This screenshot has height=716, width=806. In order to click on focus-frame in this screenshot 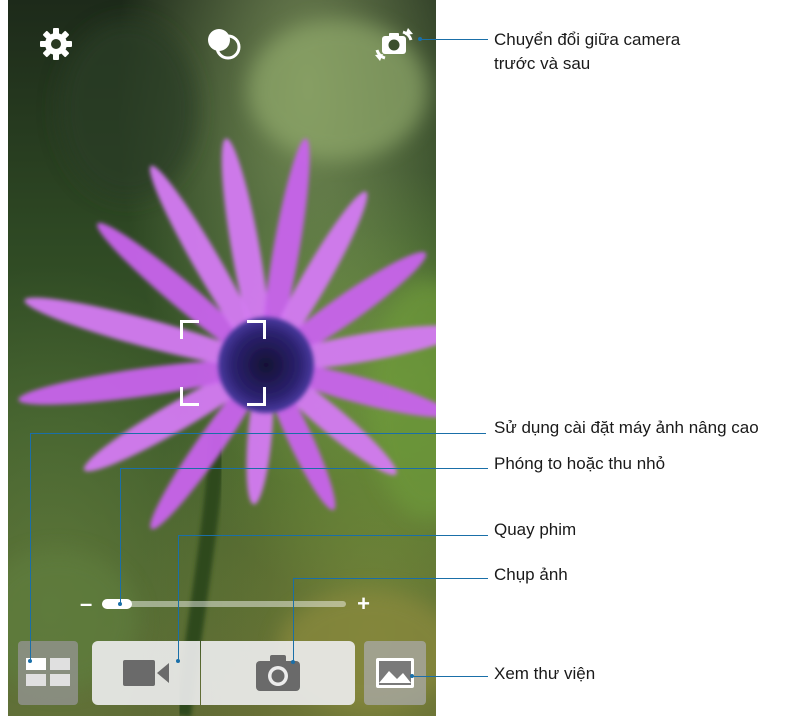, I will do `click(223, 363)`.